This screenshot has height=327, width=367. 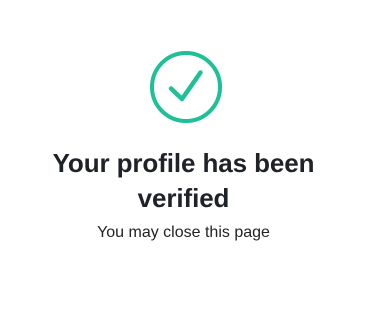 I want to click on check-circle-icon, so click(x=186, y=87).